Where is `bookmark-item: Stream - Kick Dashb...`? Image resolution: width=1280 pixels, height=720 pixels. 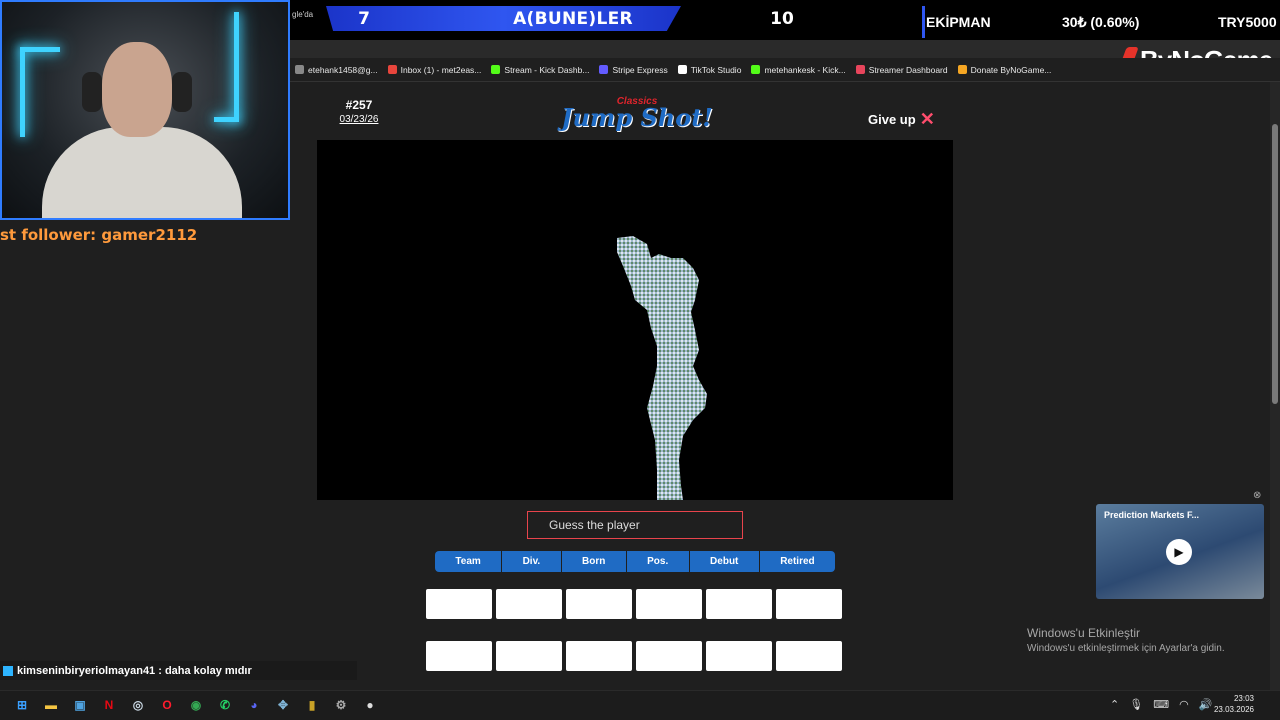
bookmark-item: Stream - Kick Dashb... is located at coordinates (540, 70).